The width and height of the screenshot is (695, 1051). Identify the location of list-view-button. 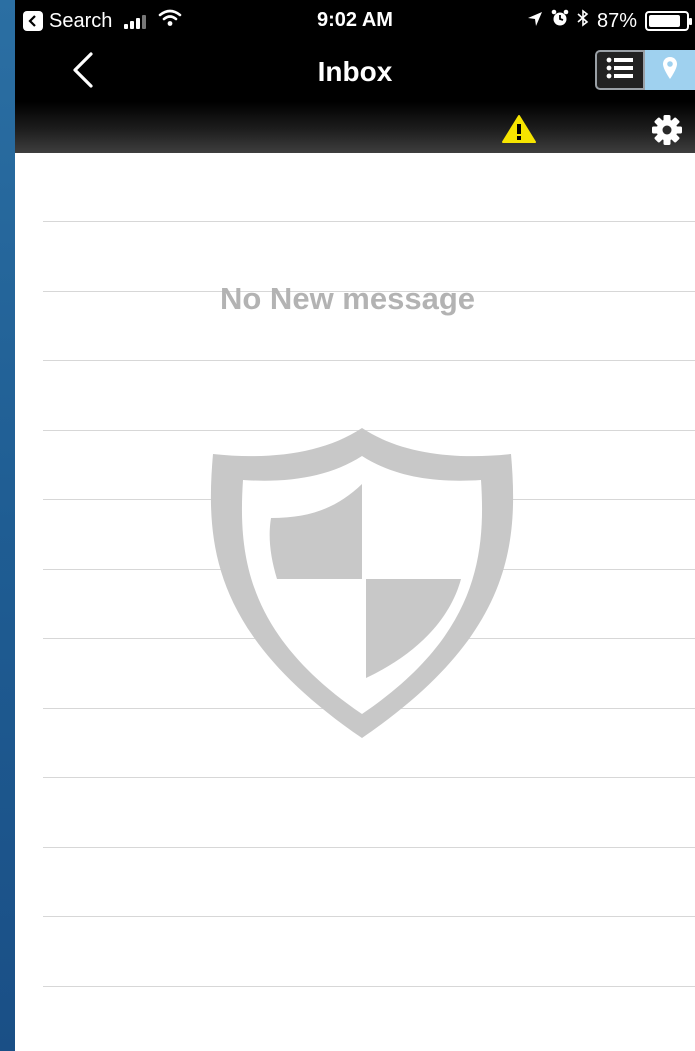
(620, 70).